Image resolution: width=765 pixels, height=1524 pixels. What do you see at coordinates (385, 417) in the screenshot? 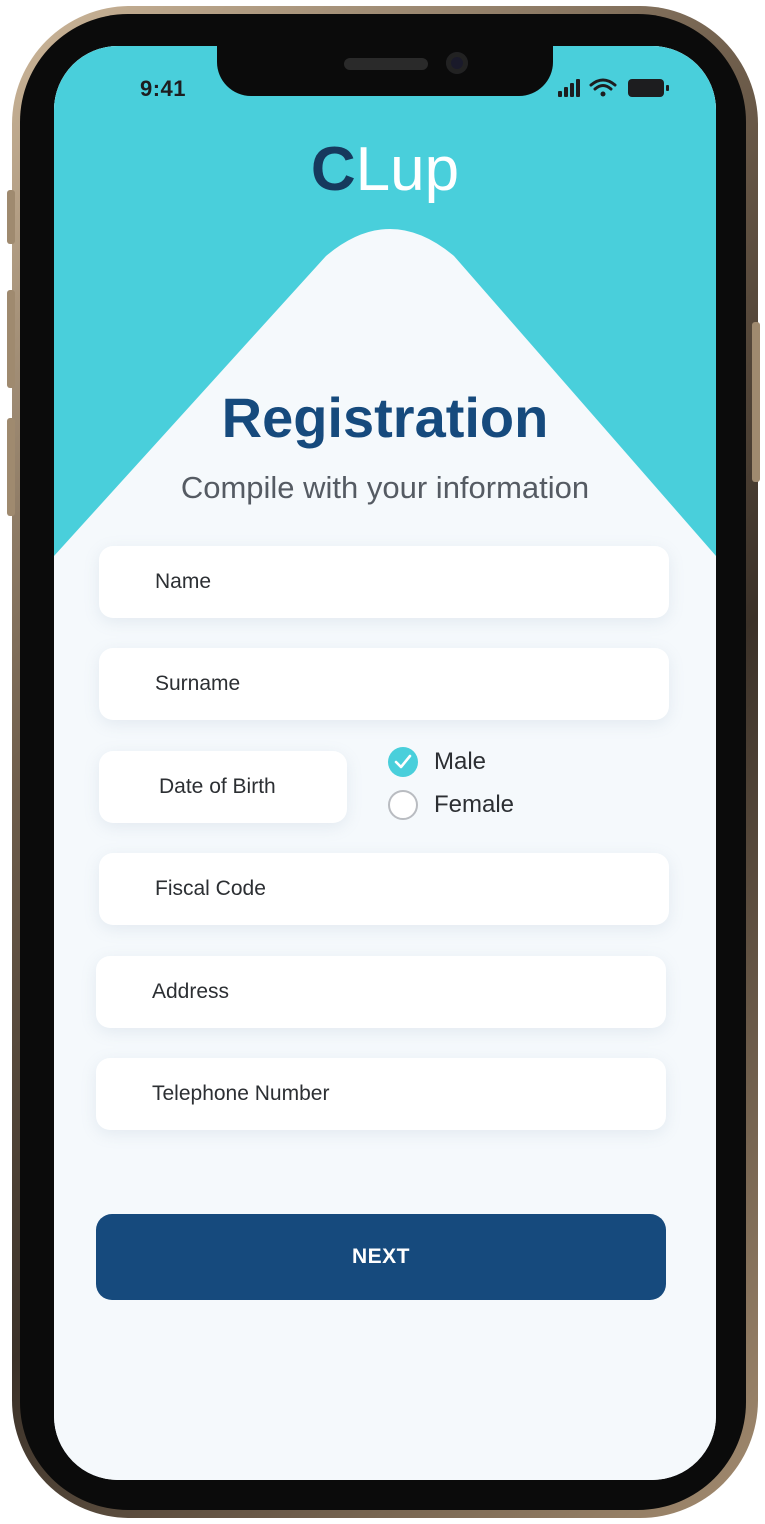
I see `page-title: Registration` at bounding box center [385, 417].